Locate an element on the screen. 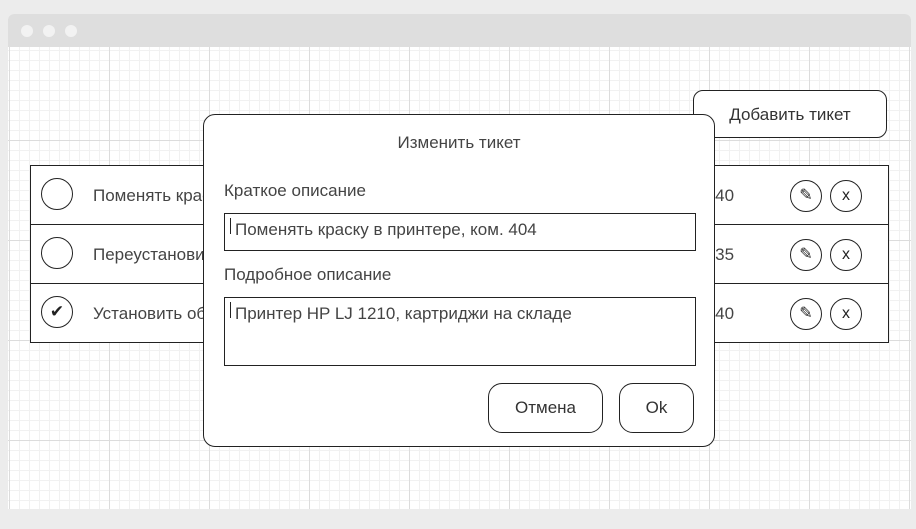 The width and height of the screenshot is (916, 529). modal-title: Изменить тикет is located at coordinates (459, 142).